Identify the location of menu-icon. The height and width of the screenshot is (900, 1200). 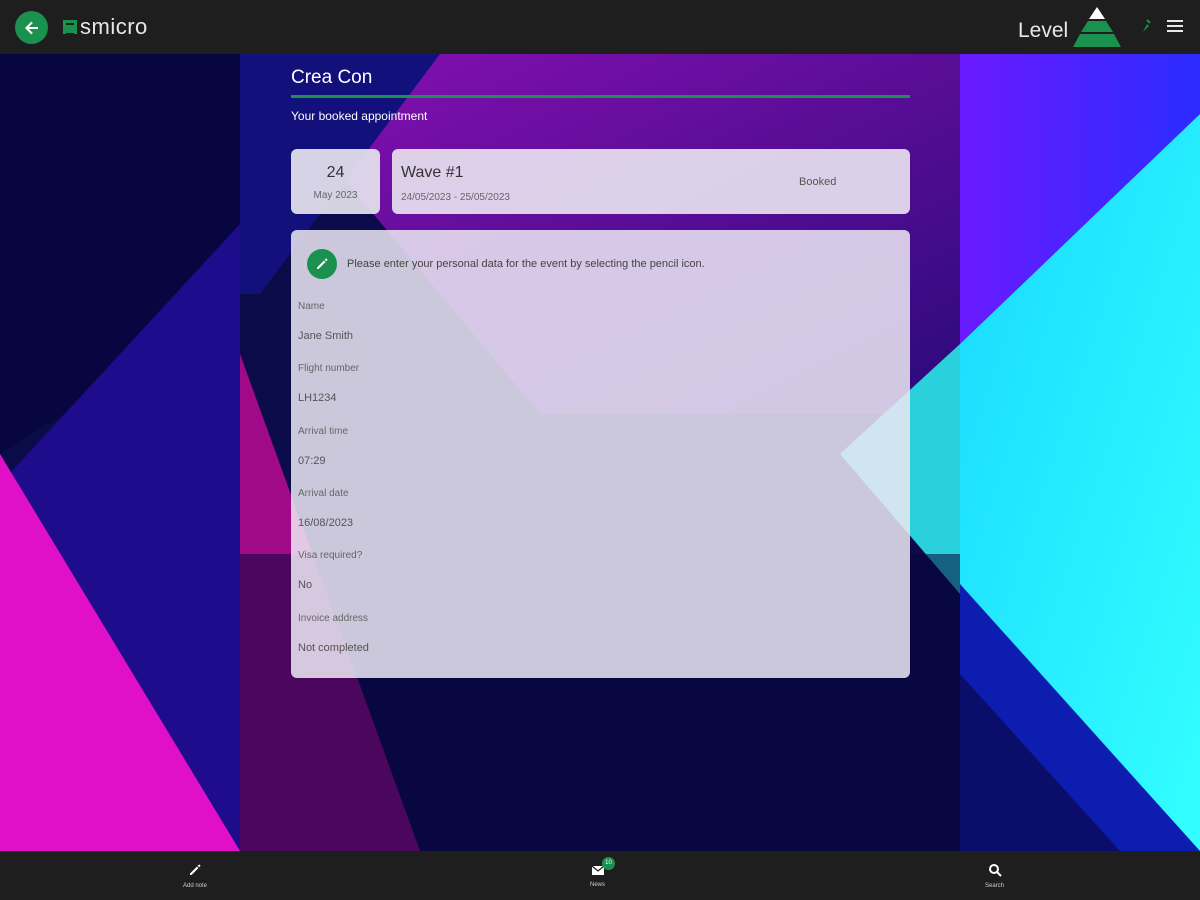
(1175, 26).